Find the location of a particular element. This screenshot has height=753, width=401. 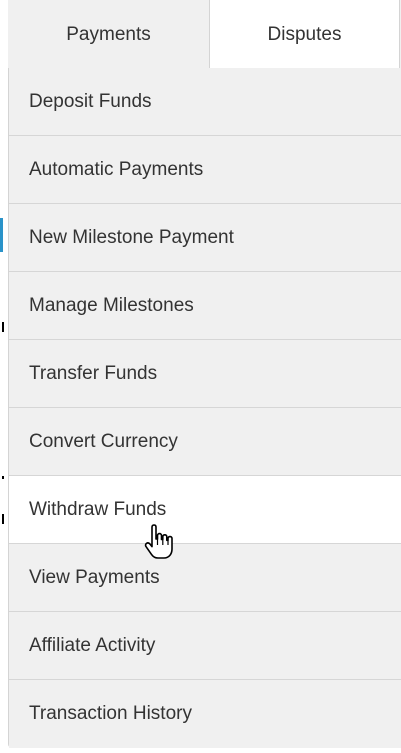

tab-payments: Payments is located at coordinates (109, 34).